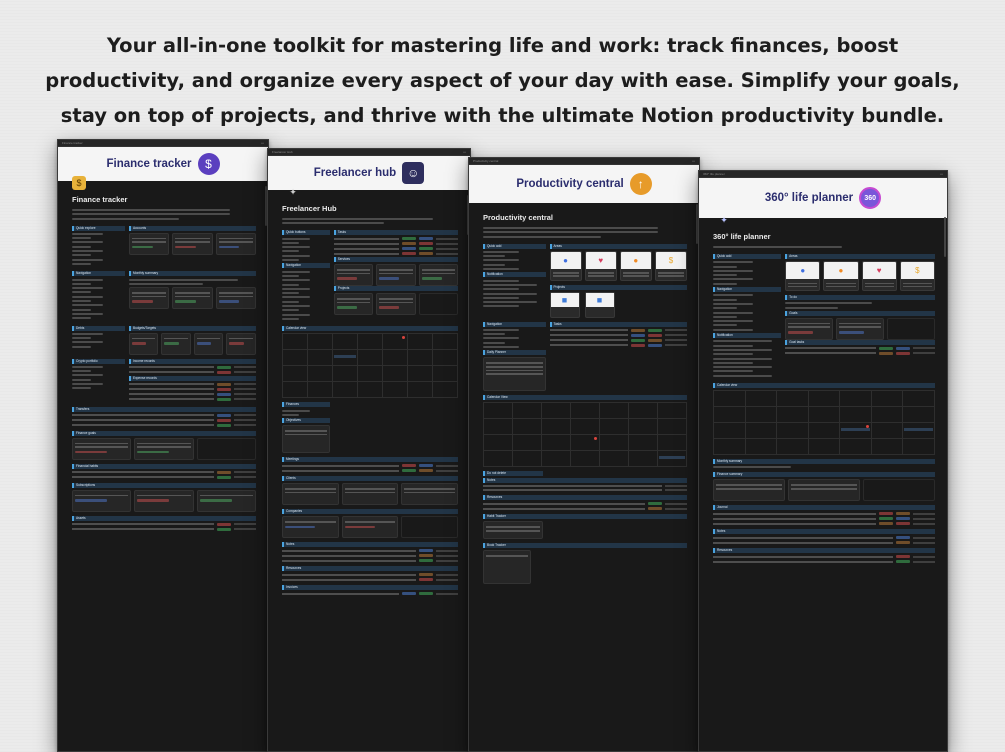 This screenshot has width=1005, height=752. What do you see at coordinates (809, 198) in the screenshot?
I see `banner-title: 360° life planner` at bounding box center [809, 198].